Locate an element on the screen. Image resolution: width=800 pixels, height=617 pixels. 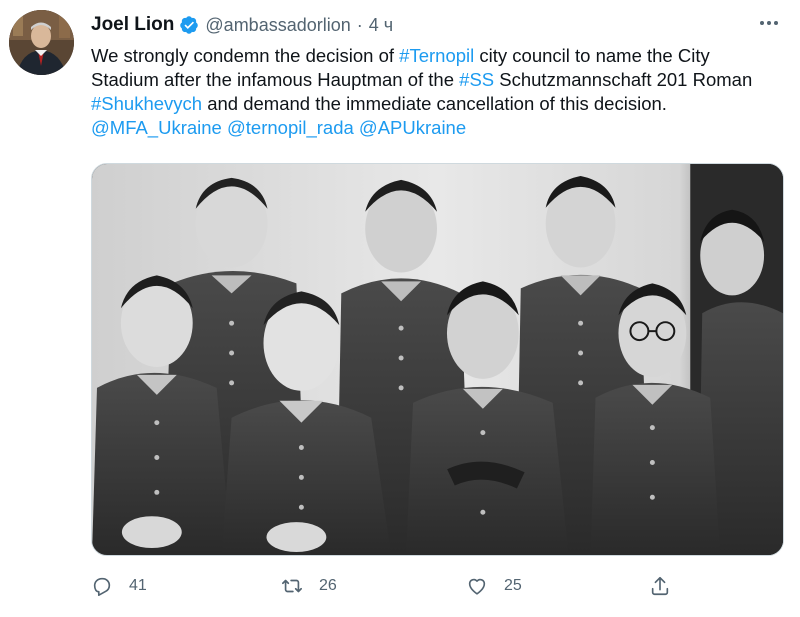
display-name: Joel Lion is located at coordinates (132, 25).